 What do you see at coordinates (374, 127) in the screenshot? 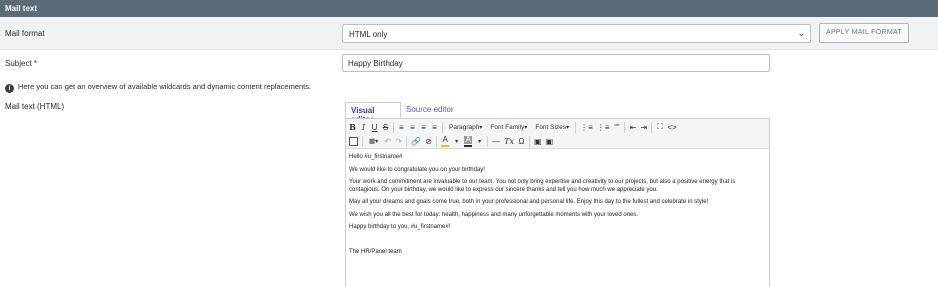
I see `underline-button: U` at bounding box center [374, 127].